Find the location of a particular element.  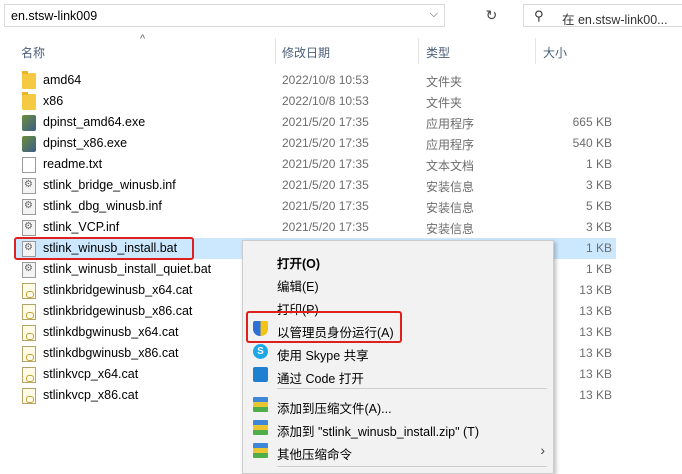

file-name: readme.txt is located at coordinates (73, 164).